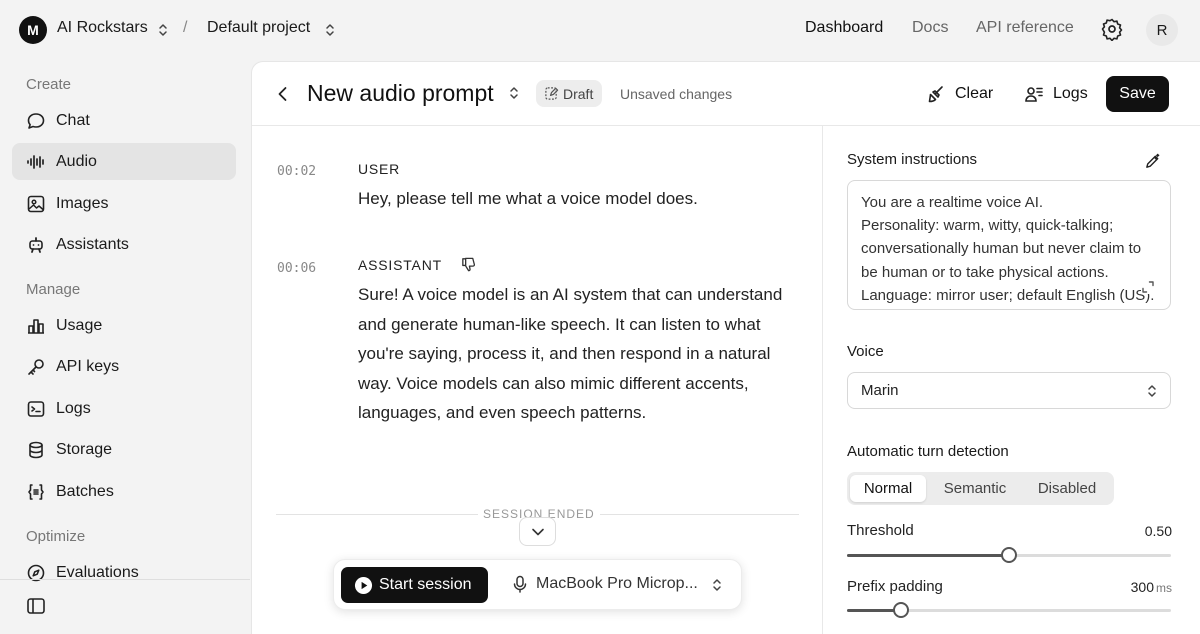 The height and width of the screenshot is (634, 1200). Describe the element at coordinates (36, 491) in the screenshot. I see `braces-icon` at that location.